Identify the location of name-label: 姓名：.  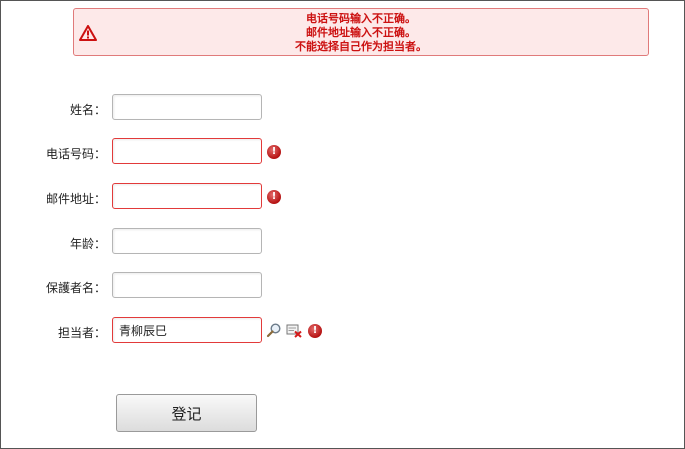
(87, 110).